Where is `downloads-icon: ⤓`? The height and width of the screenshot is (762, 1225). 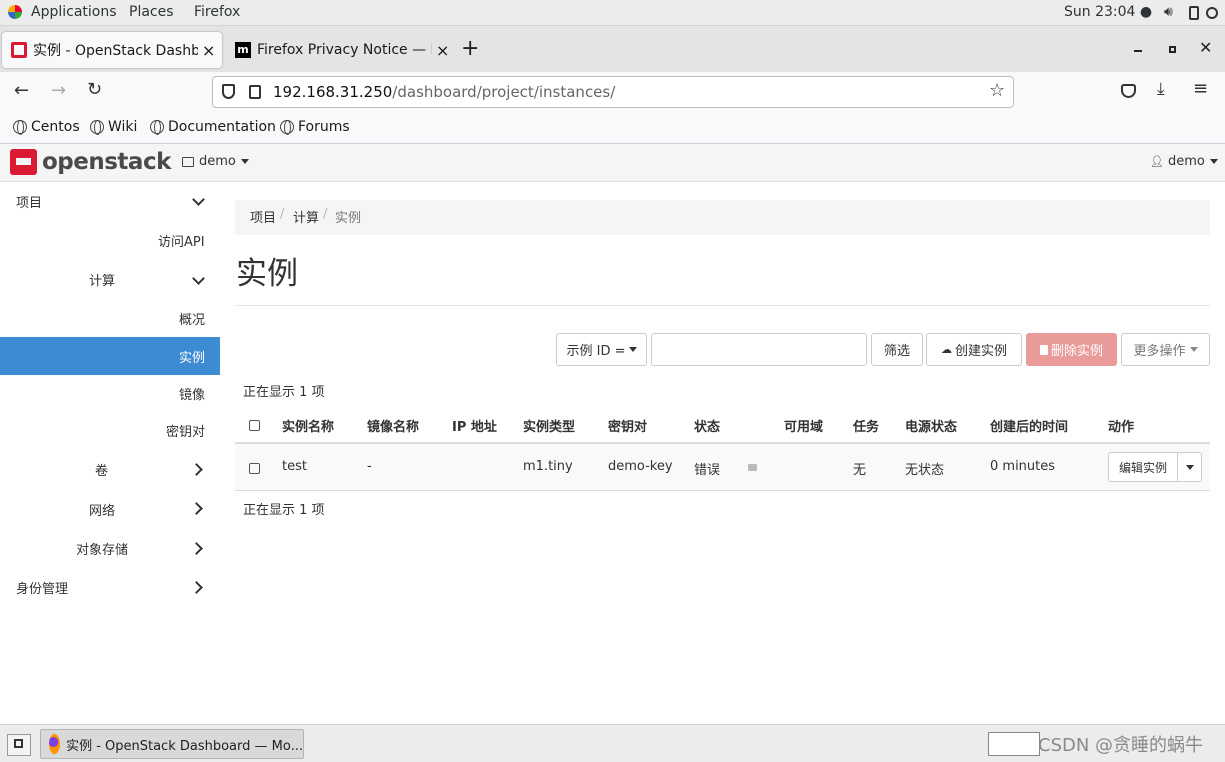 downloads-icon: ⤓ is located at coordinates (1161, 89).